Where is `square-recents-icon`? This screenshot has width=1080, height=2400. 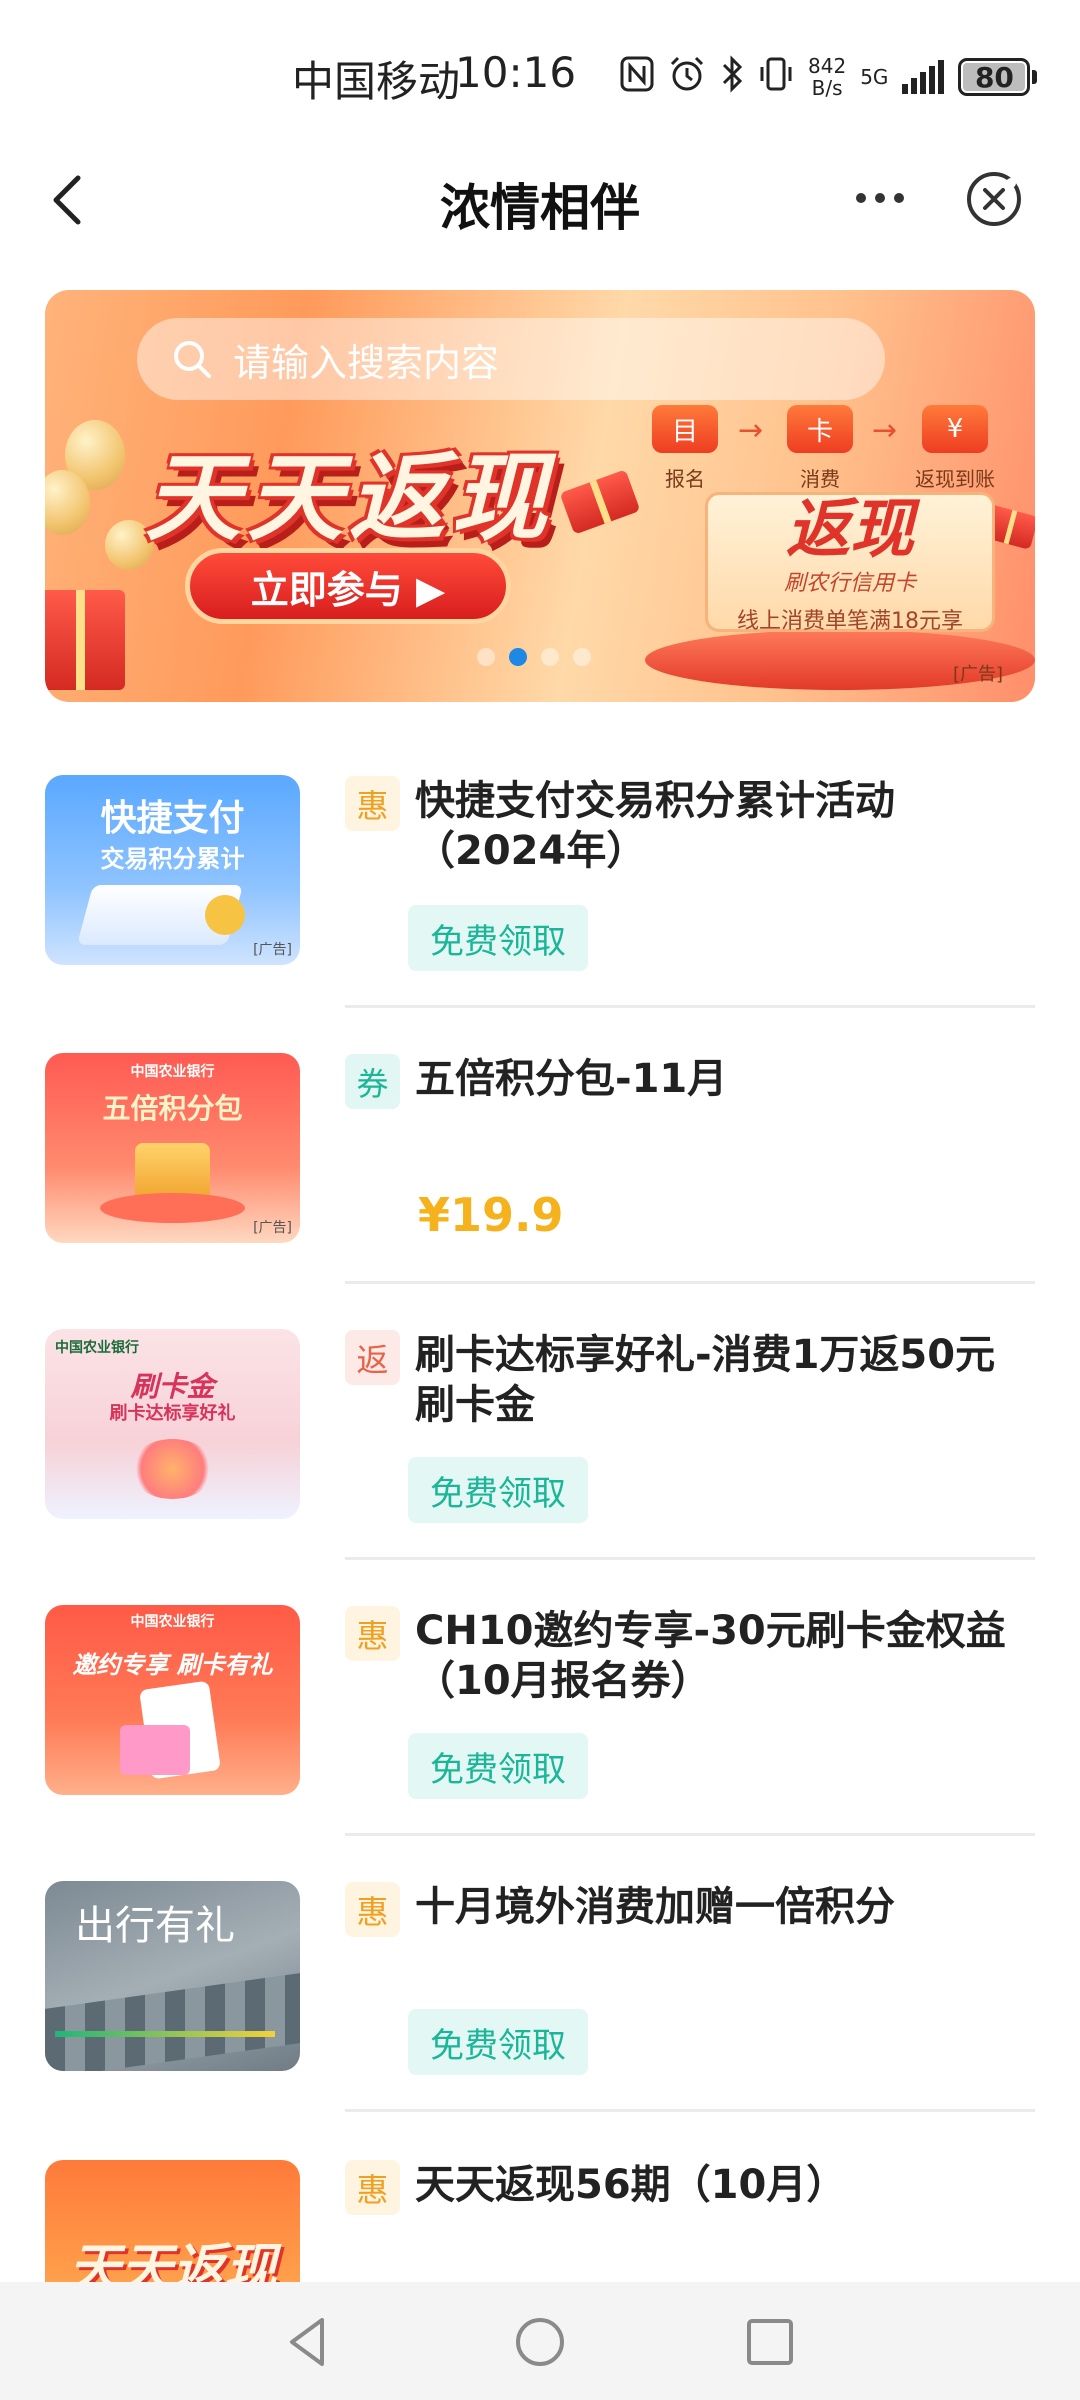
square-recents-icon is located at coordinates (770, 2342).